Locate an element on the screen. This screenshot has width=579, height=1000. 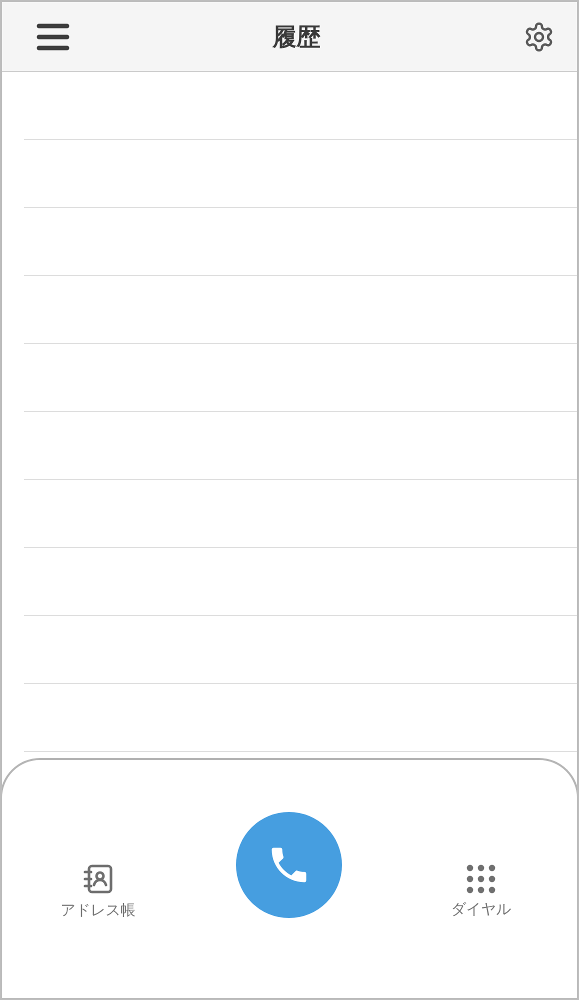
settings-button is located at coordinates (539, 36).